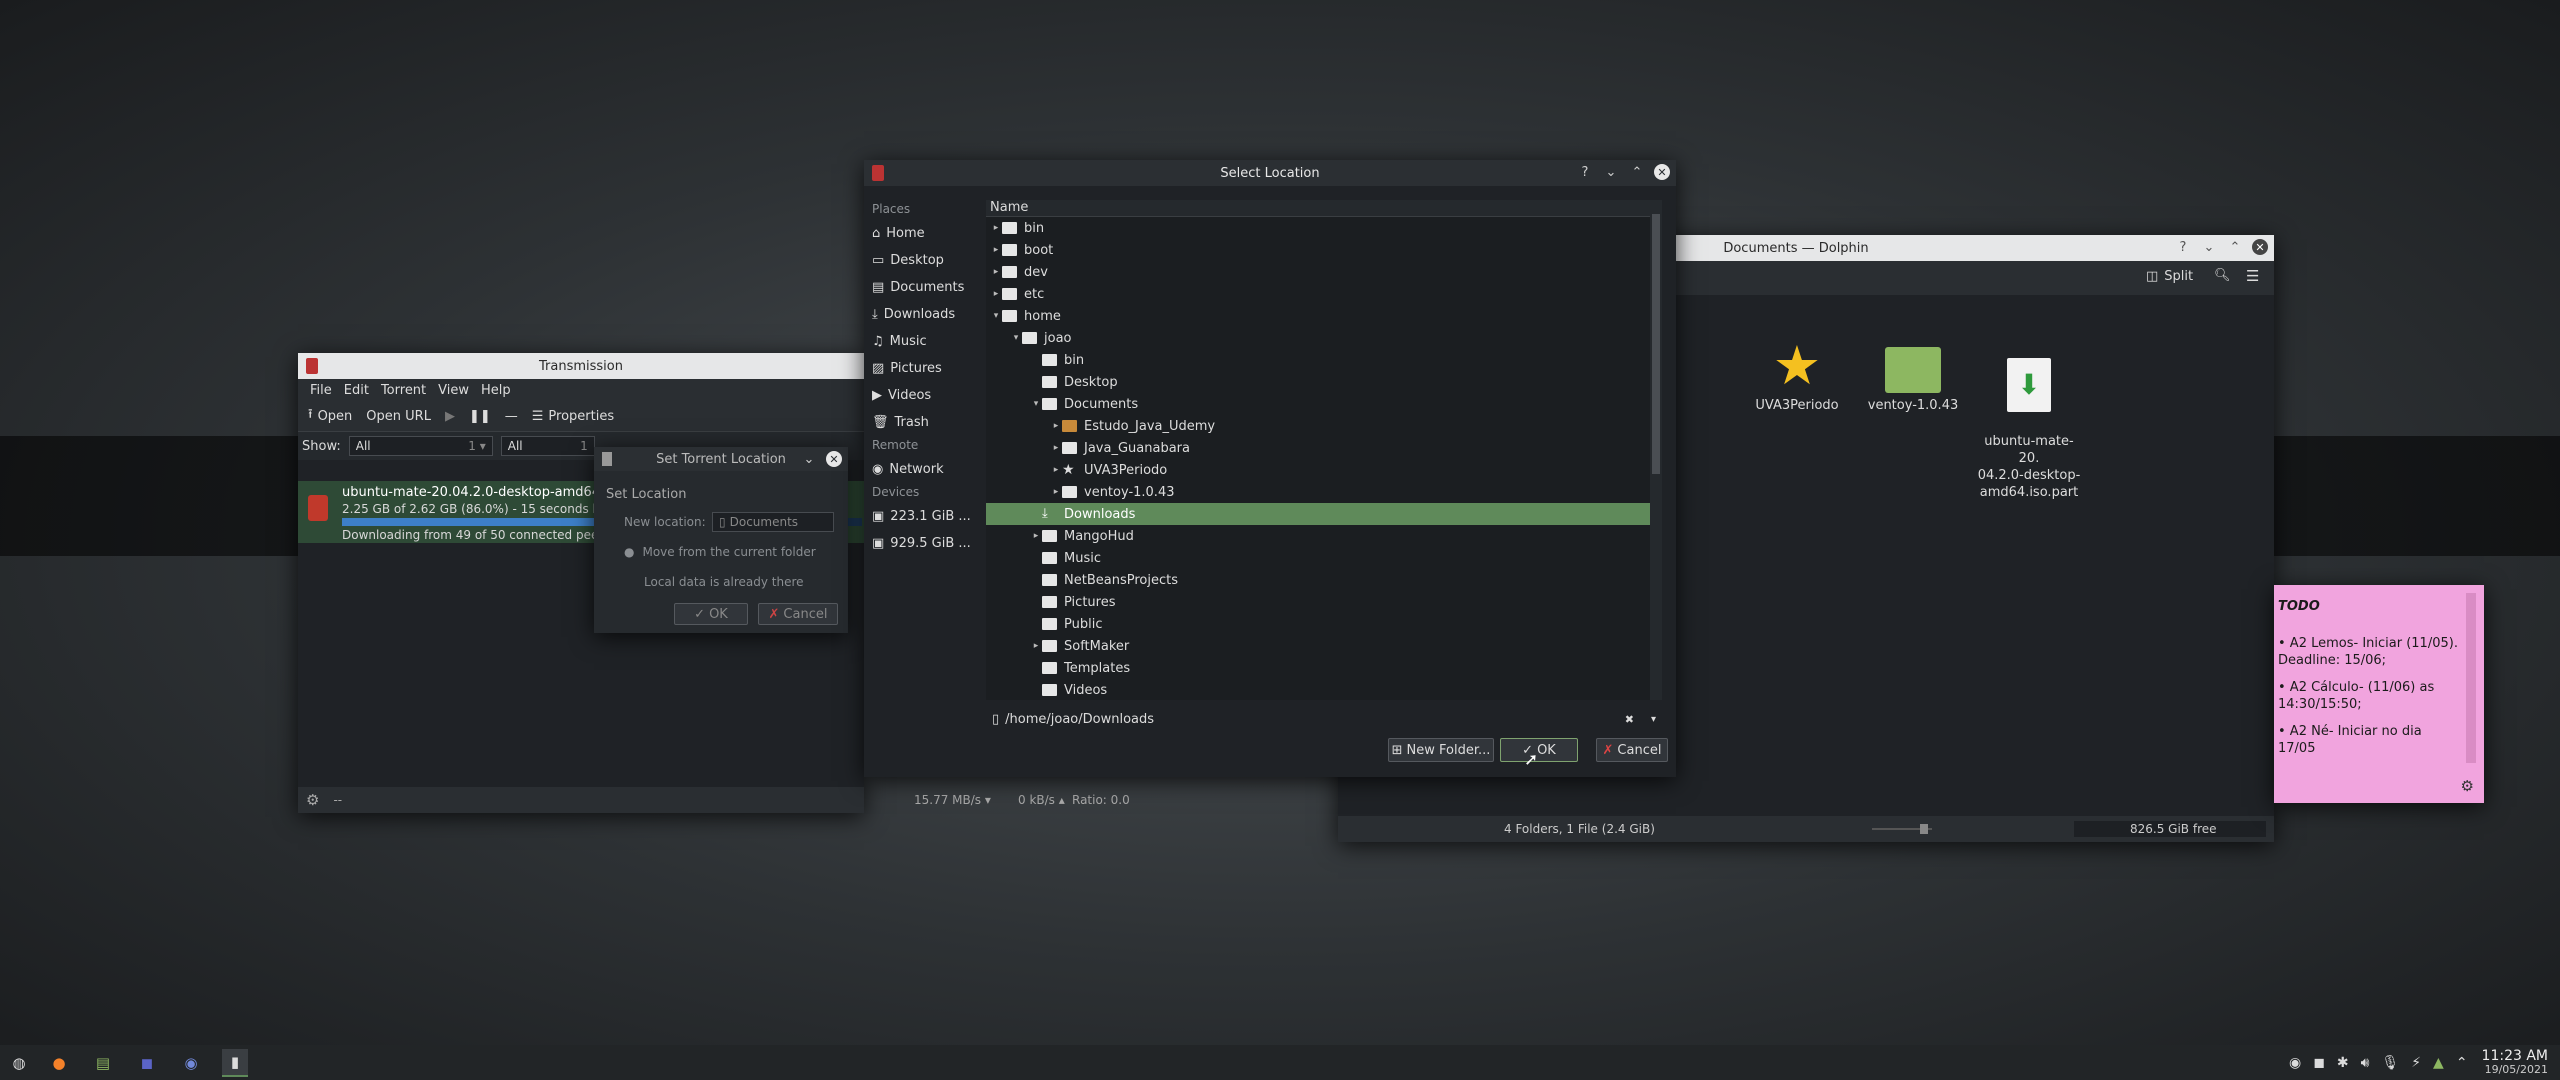 This screenshot has height=1080, width=2560. I want to click on teams-icon: ◼, so click(147, 1063).